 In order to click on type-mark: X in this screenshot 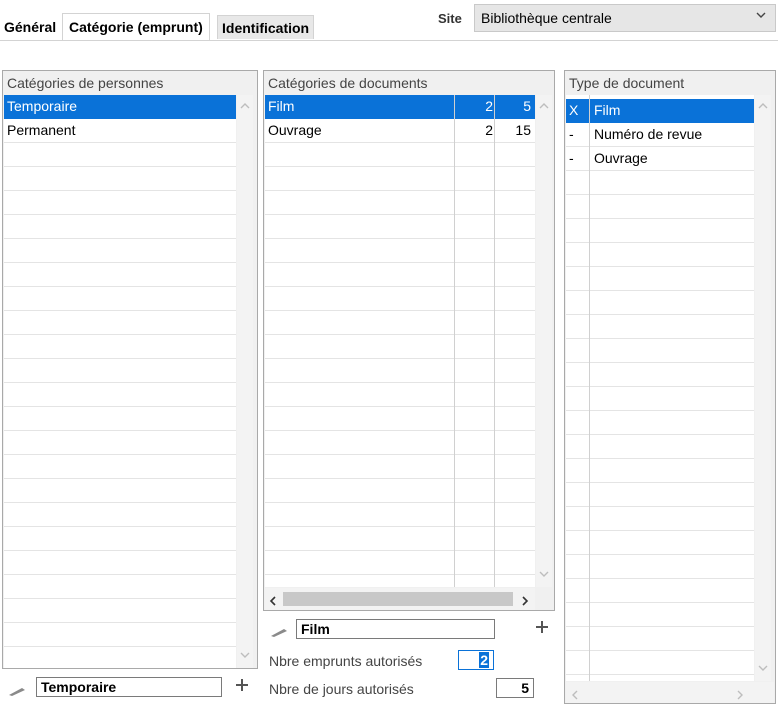, I will do `click(574, 110)`.